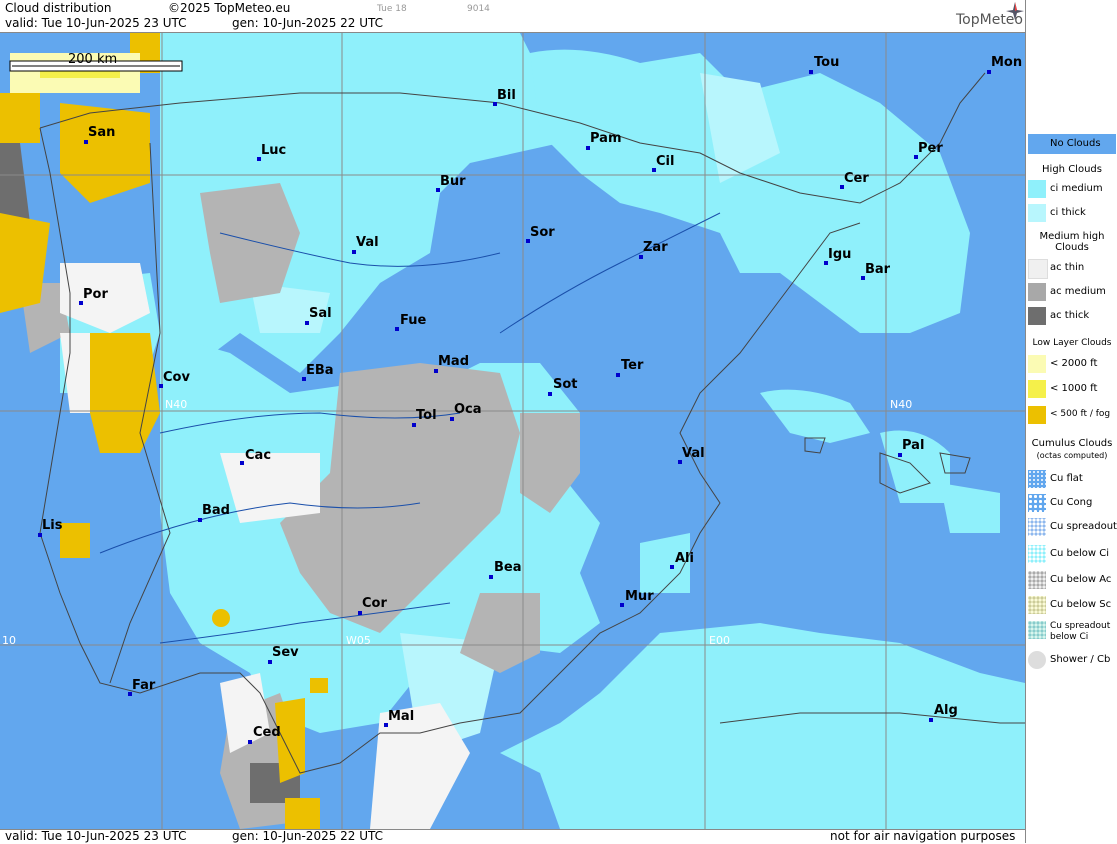  Describe the element at coordinates (229, 8) in the screenshot. I see `copyright: ©2025 TopMeteo.eu` at that location.